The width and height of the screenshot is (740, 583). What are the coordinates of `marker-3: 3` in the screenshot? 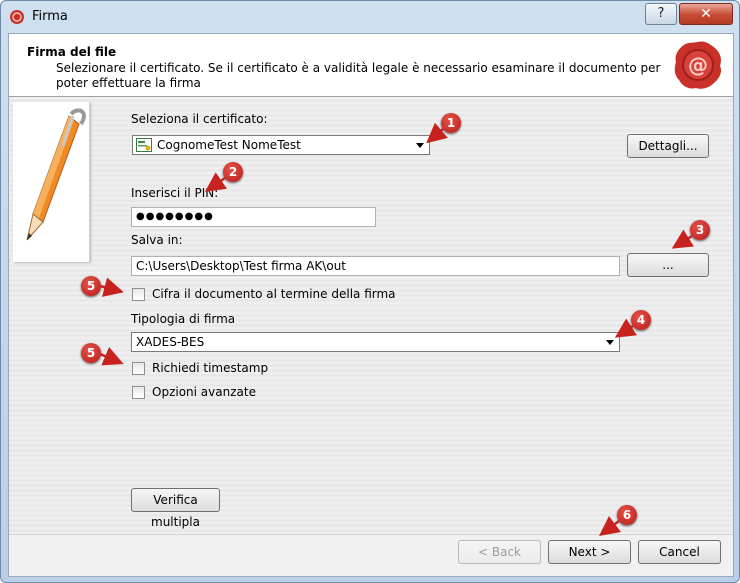 It's located at (700, 230).